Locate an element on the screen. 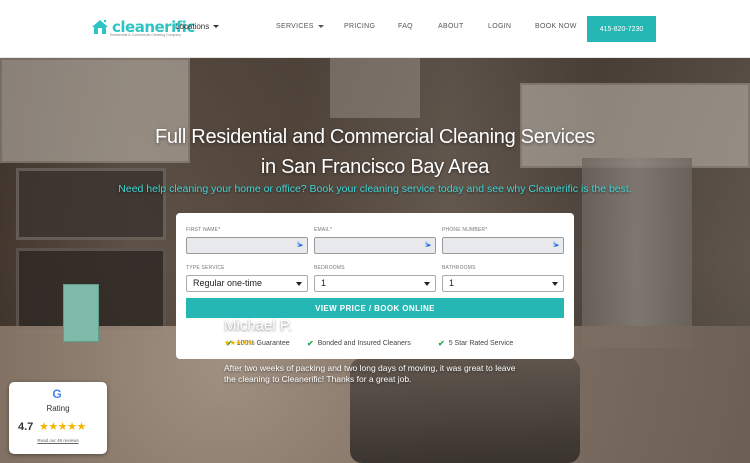 This screenshot has width=750, height=463. feature-five-star: ✔ 5 Star Rated Service is located at coordinates (475, 343).